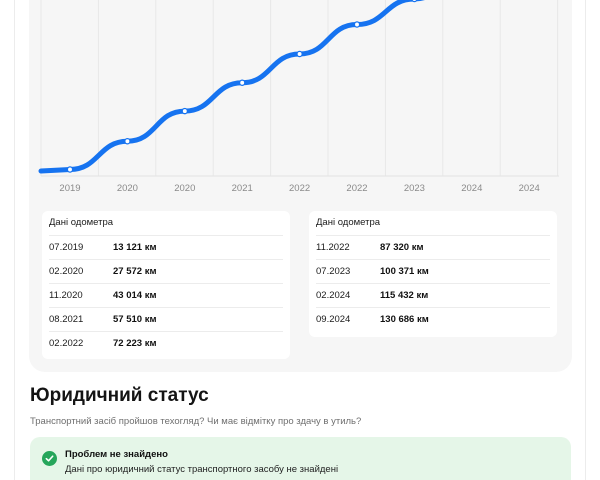 This screenshot has width=600, height=480. Describe the element at coordinates (66, 343) in the screenshot. I see `odometer-date: 02.2022` at that location.